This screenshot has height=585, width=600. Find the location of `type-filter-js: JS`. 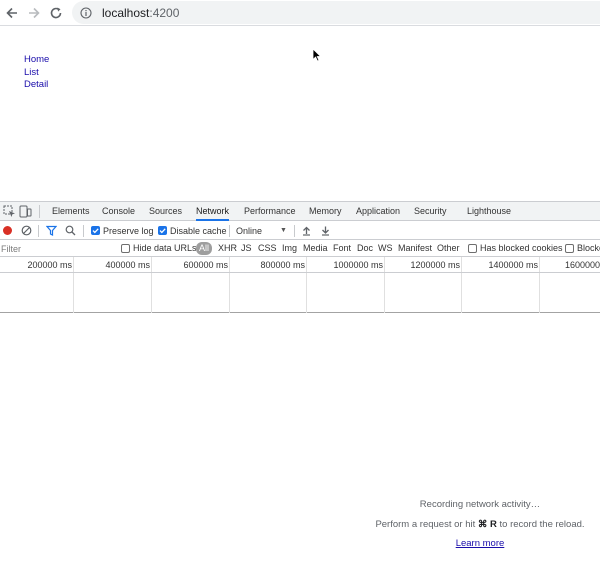

type-filter-js: JS is located at coordinates (246, 248).